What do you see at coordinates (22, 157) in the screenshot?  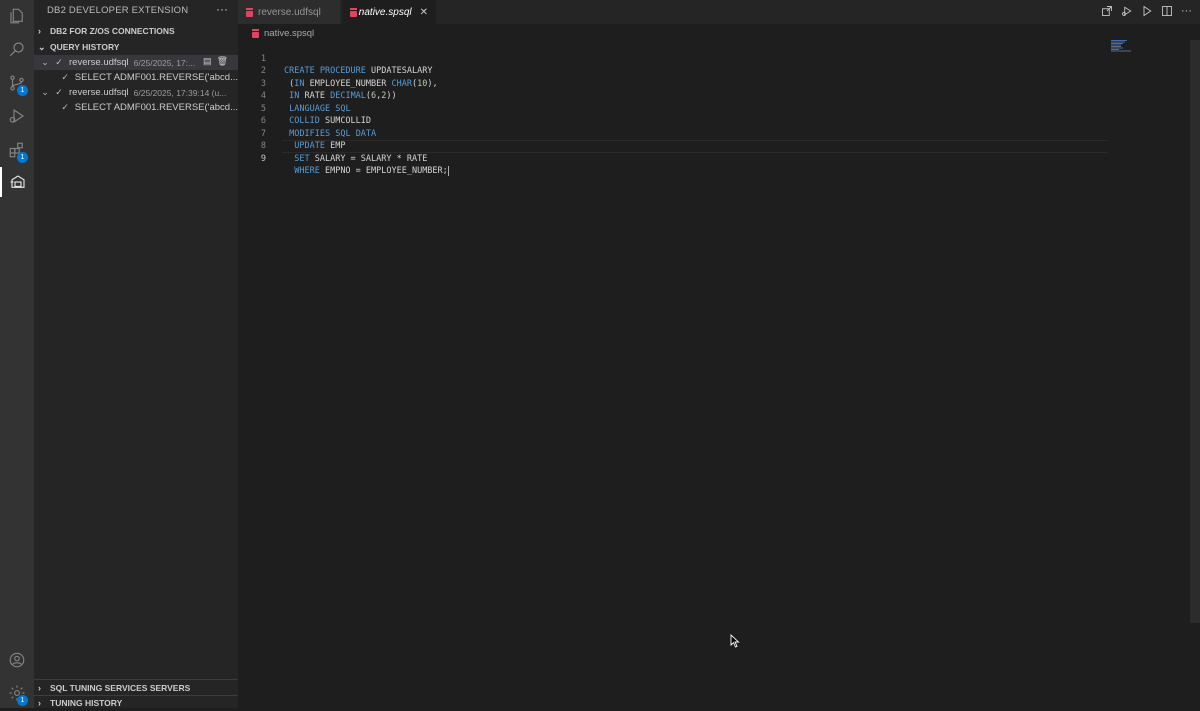 I see `extensions-badge: 1` at bounding box center [22, 157].